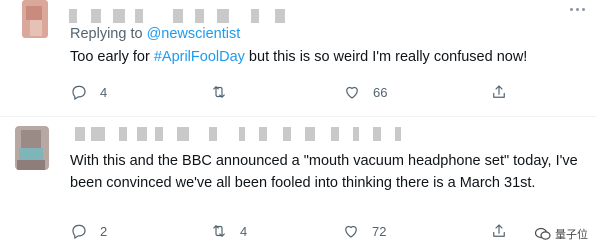 The height and width of the screenshot is (248, 596). I want to click on watermark: 量子位, so click(561, 234).